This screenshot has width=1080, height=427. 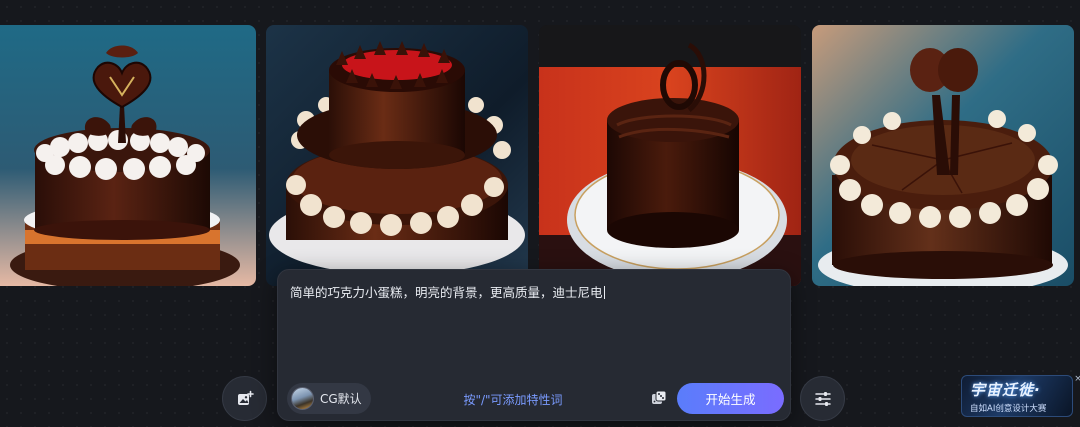 I want to click on settings-button, so click(x=822, y=398).